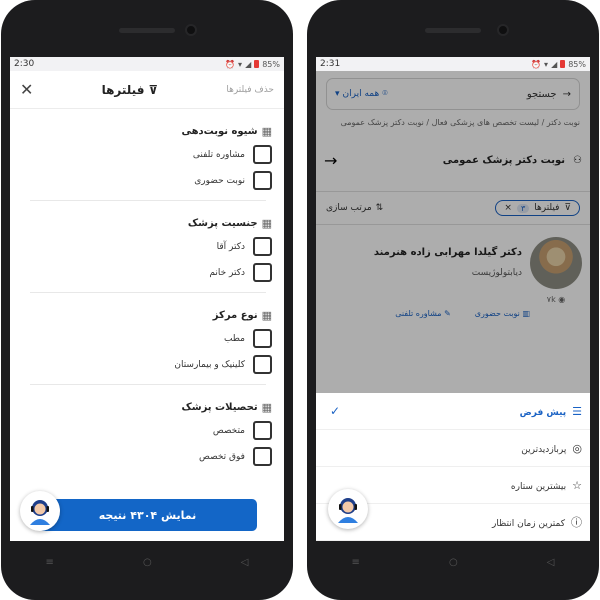 The width and height of the screenshot is (600, 600). Describe the element at coordinates (130, 89) in the screenshot. I see `filter-title: فیلترها ⊽` at that location.